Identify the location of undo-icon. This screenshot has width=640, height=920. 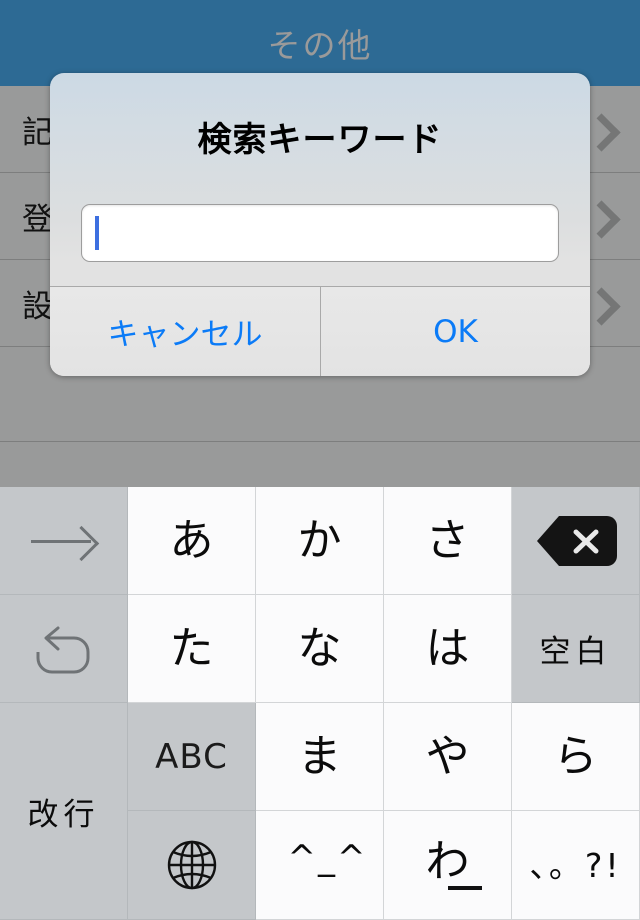
(64, 649).